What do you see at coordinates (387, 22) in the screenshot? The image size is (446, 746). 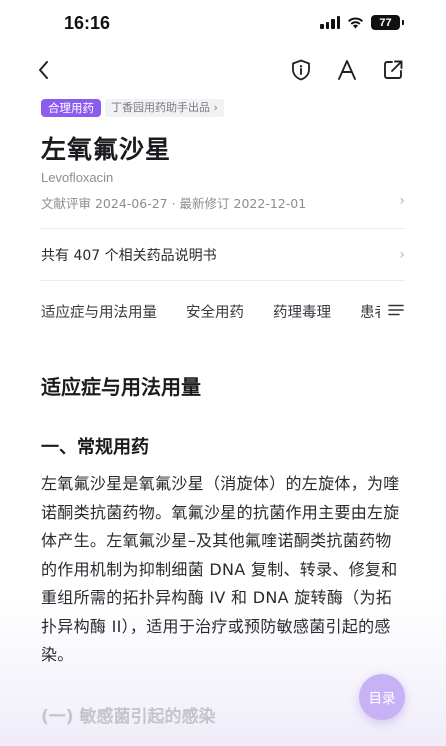 I see `battery-icon: 77` at bounding box center [387, 22].